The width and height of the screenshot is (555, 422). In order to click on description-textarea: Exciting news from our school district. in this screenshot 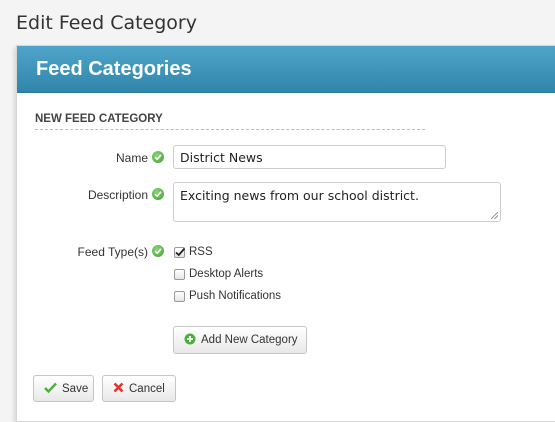, I will do `click(337, 202)`.